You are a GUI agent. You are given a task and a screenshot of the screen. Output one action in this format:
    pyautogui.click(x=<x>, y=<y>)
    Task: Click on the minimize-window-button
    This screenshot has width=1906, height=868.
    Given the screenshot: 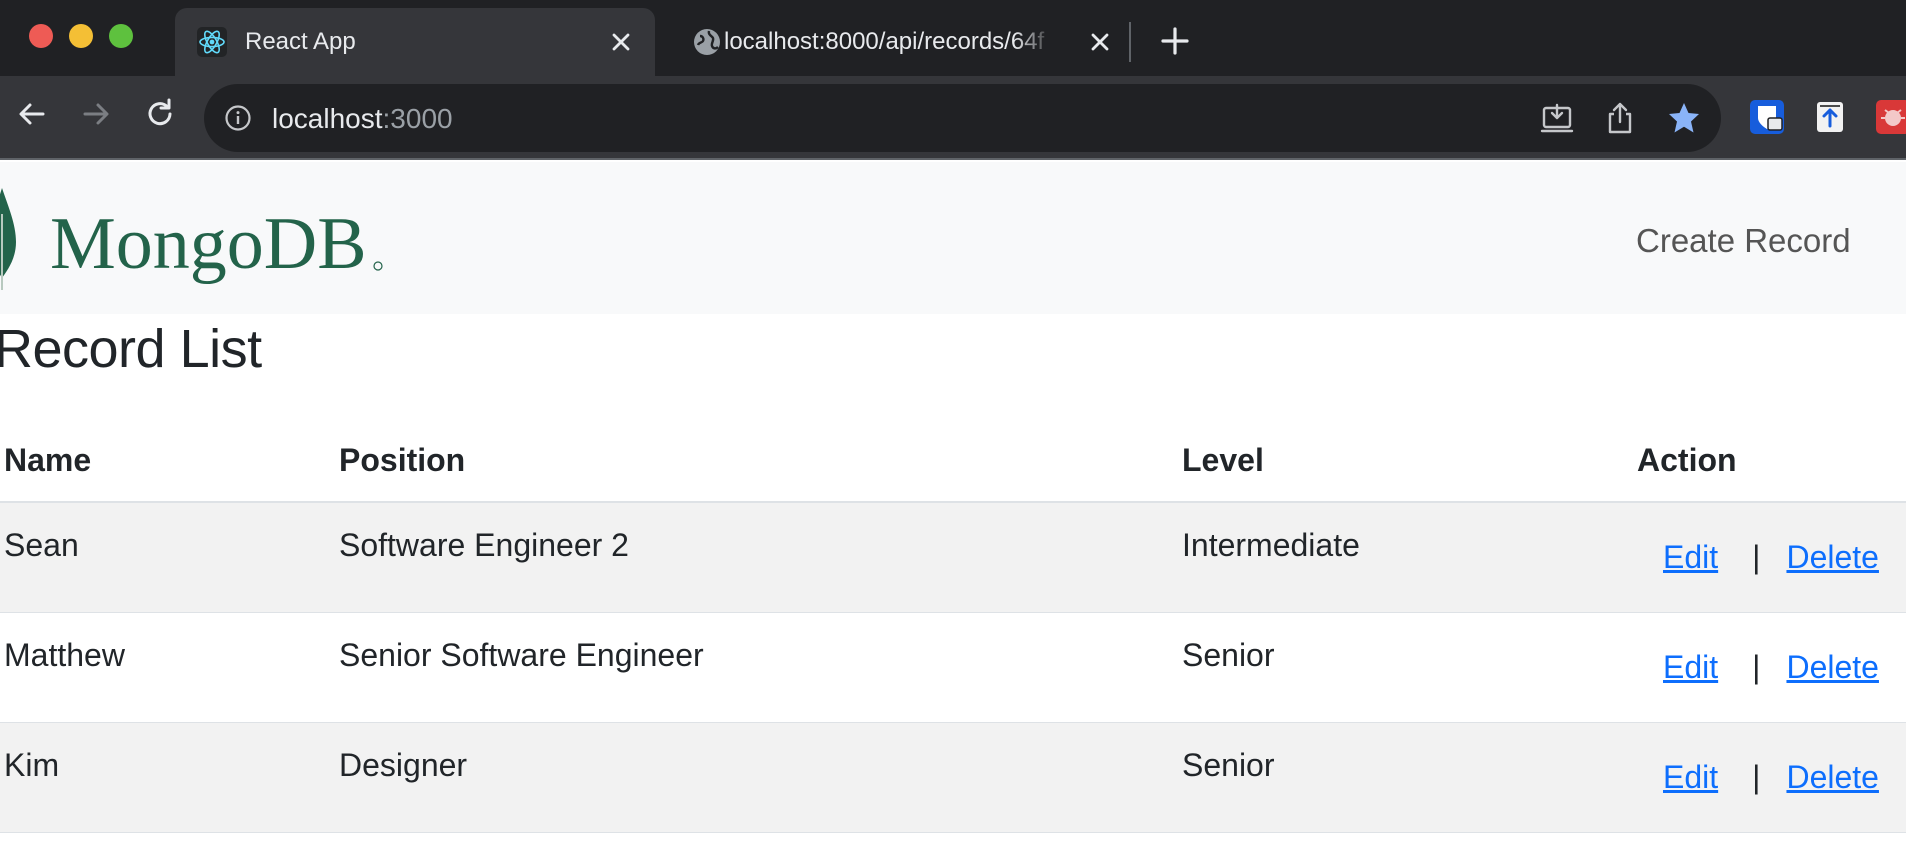 What is the action you would take?
    pyautogui.click(x=81, y=36)
    